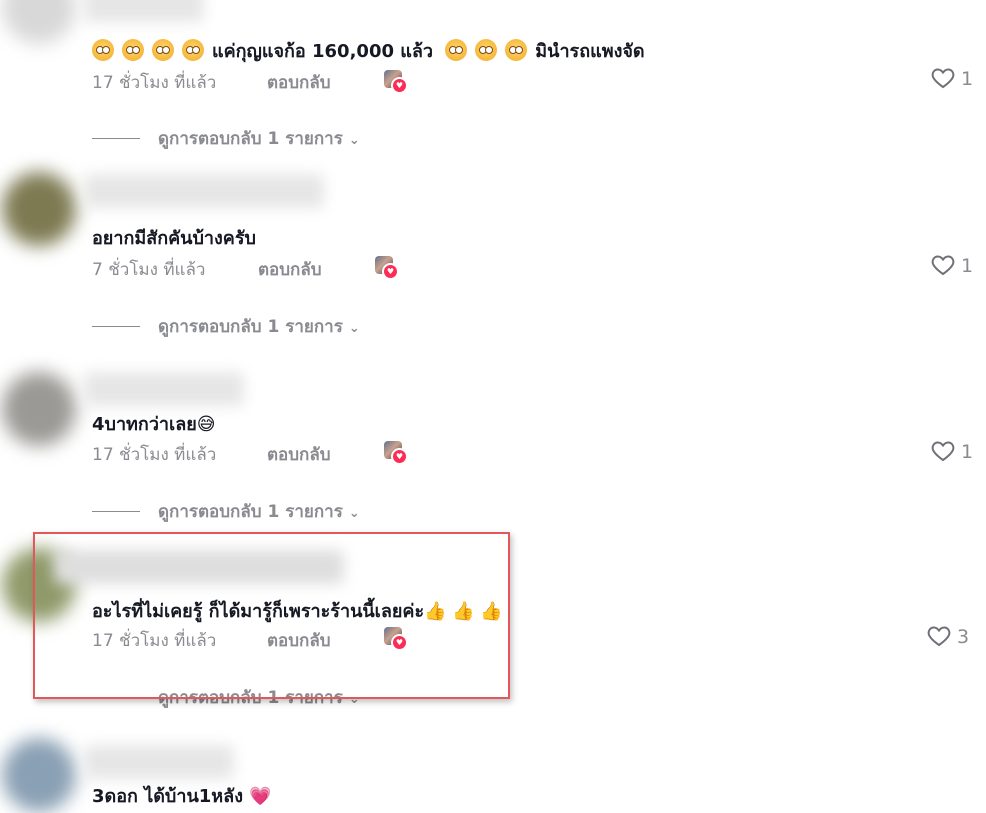 This screenshot has width=986, height=813. I want to click on comment-text: แค่กุญแจก้อ 160,000 แล้ว มินำรถแพงจัด, so click(368, 50).